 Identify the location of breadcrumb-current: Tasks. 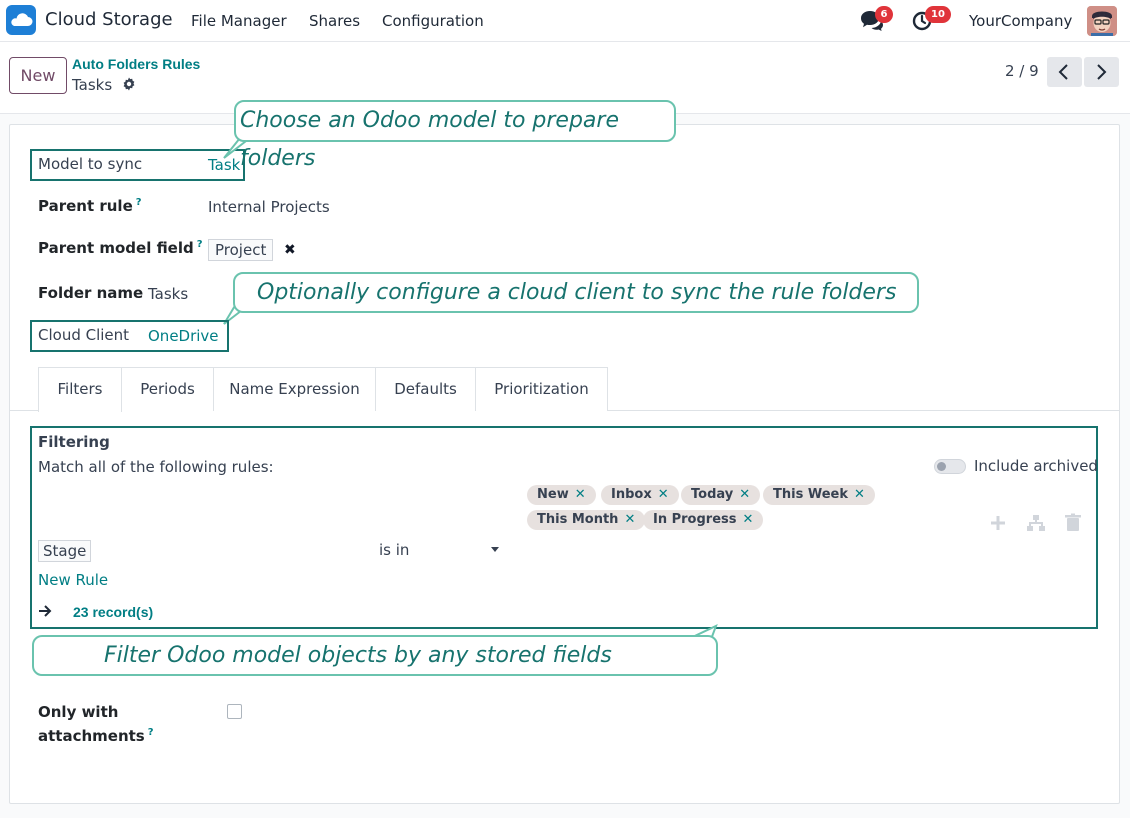
(104, 85).